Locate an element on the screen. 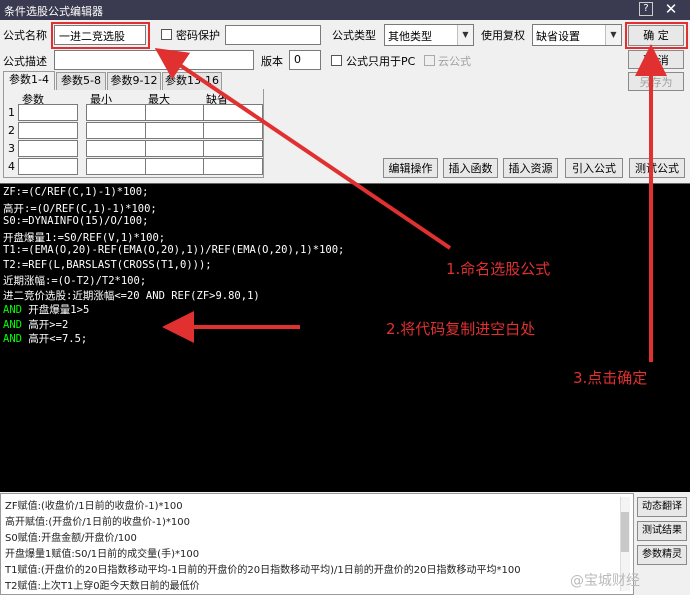  watermark: @宝城财经 is located at coordinates (605, 581).